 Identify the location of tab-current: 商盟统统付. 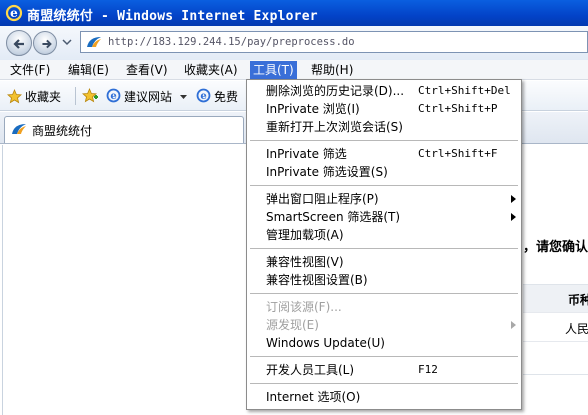
(124, 129).